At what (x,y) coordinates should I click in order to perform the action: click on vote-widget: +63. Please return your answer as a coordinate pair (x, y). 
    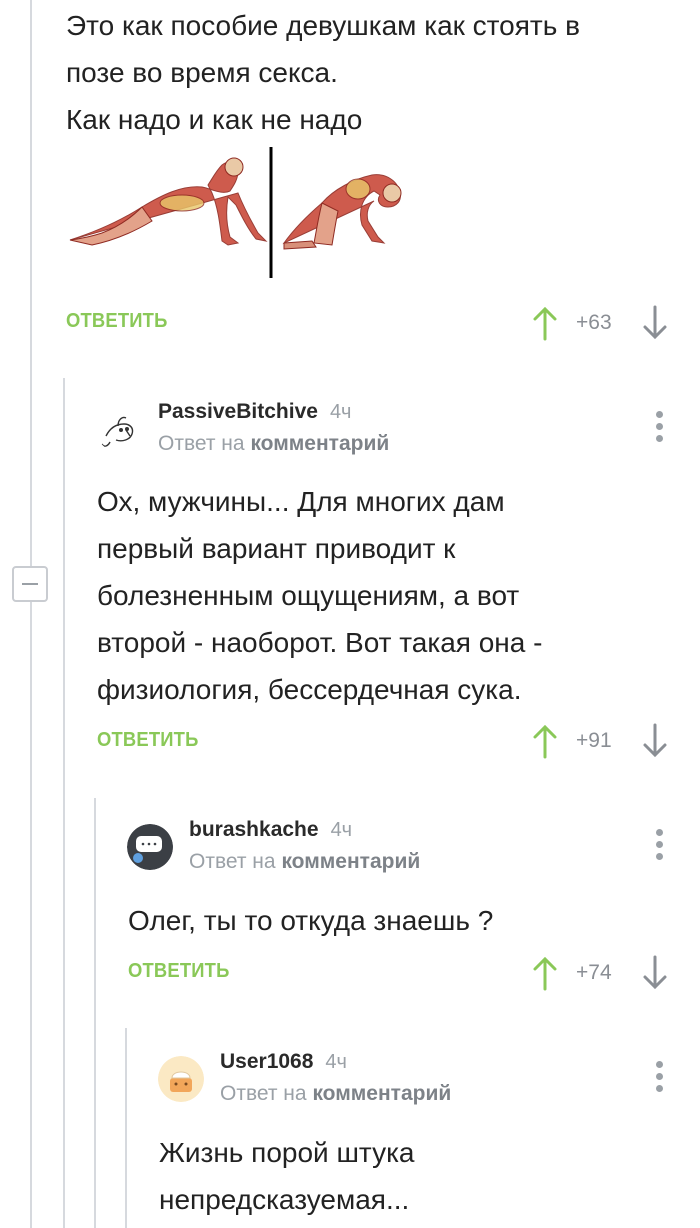
    Looking at the image, I should click on (600, 323).